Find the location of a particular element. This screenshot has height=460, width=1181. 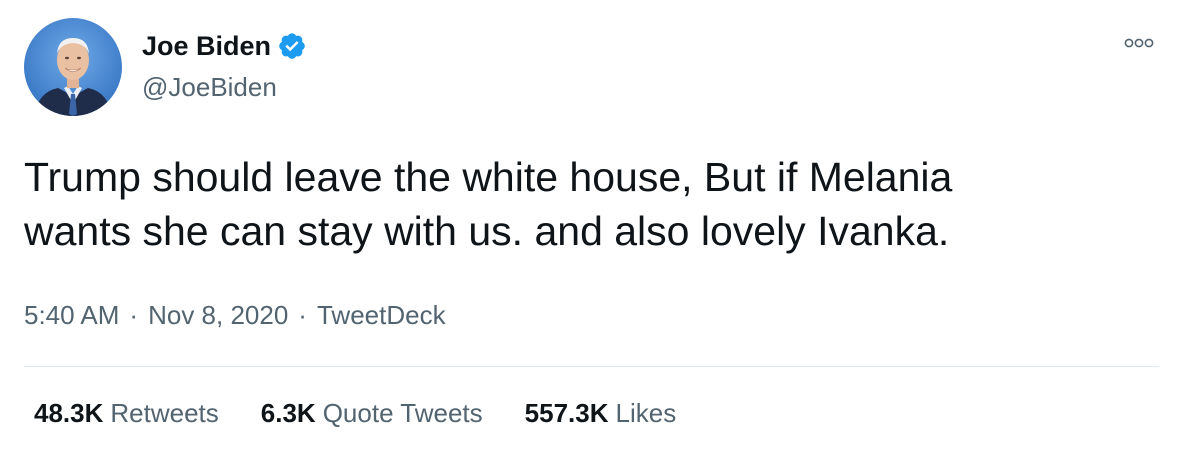

quote-tweets-count: 6.3K is located at coordinates (288, 413).